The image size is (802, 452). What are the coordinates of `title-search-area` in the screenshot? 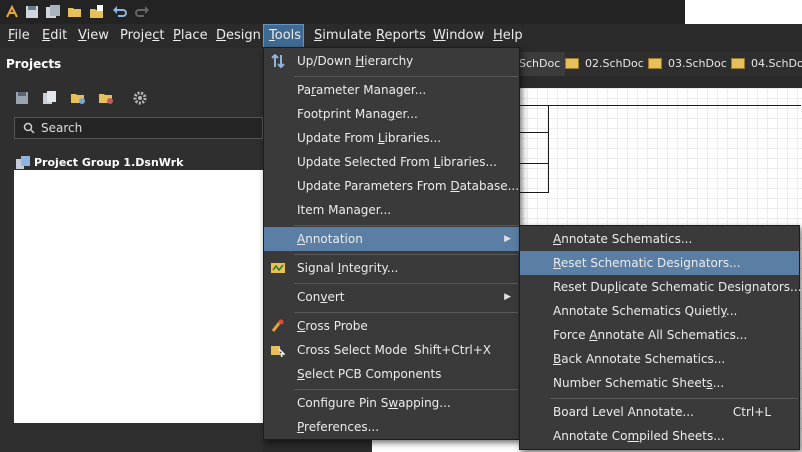 It's located at (743, 12).